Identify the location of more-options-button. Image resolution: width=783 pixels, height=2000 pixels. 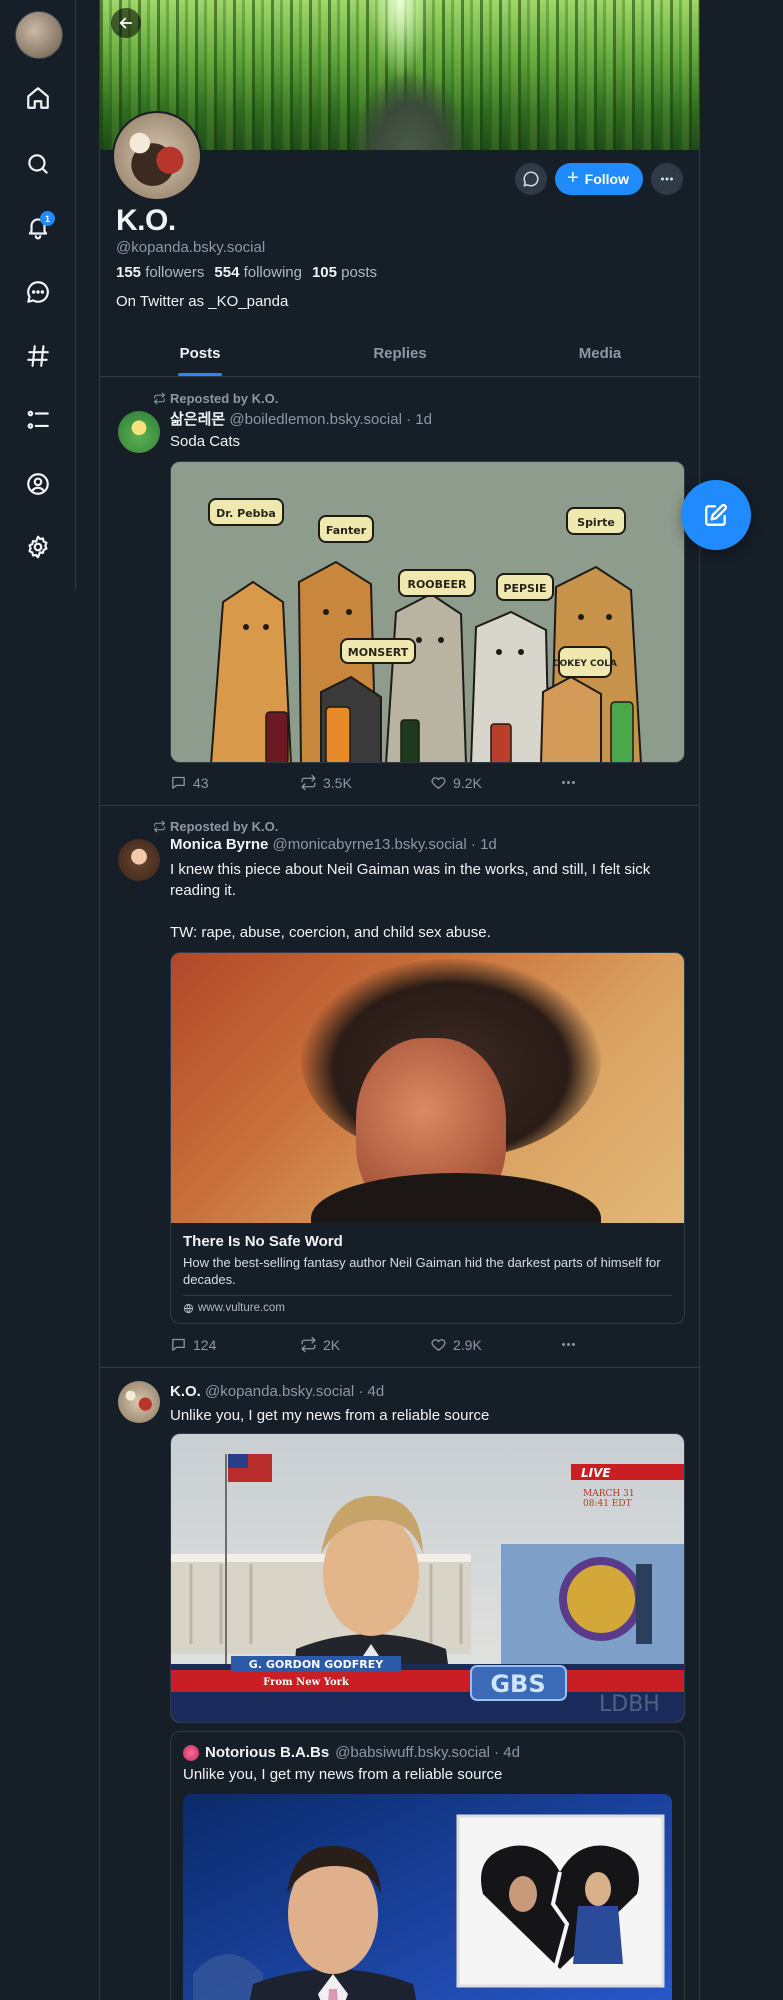
(667, 179).